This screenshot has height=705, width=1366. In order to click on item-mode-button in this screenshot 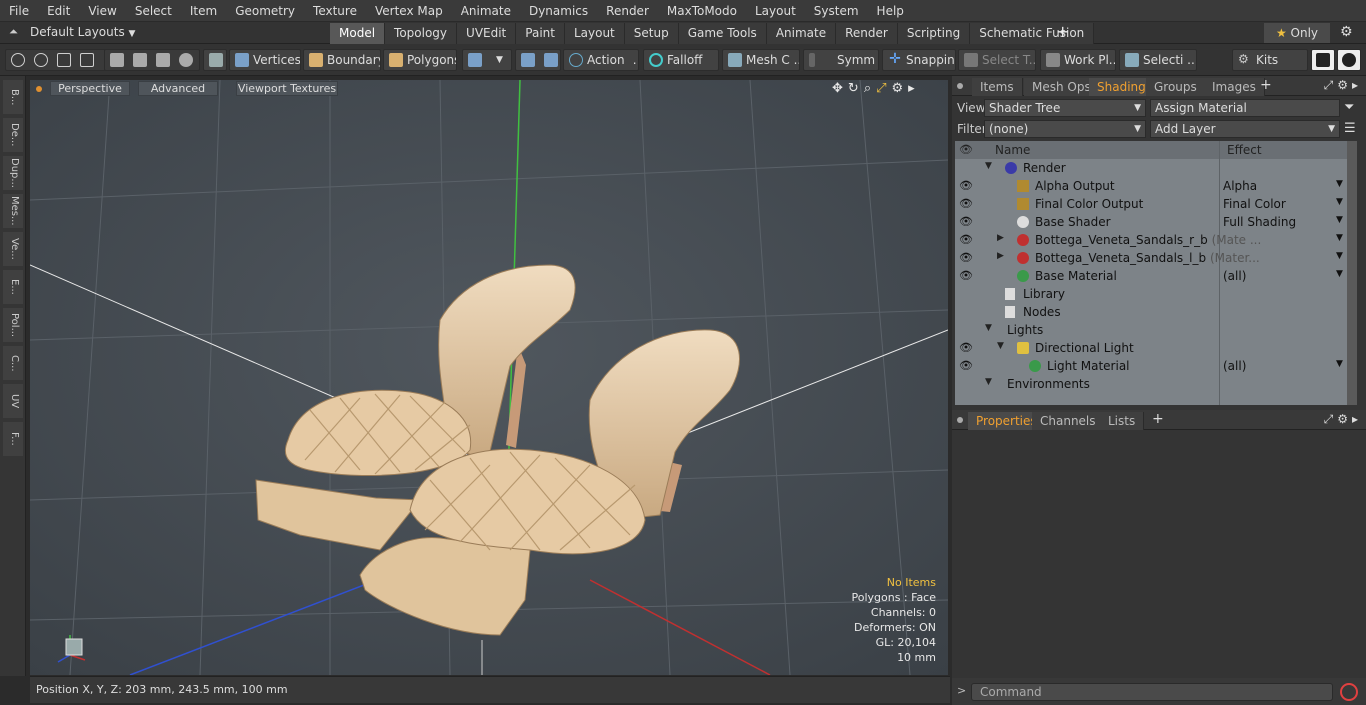, I will do `click(215, 60)`.